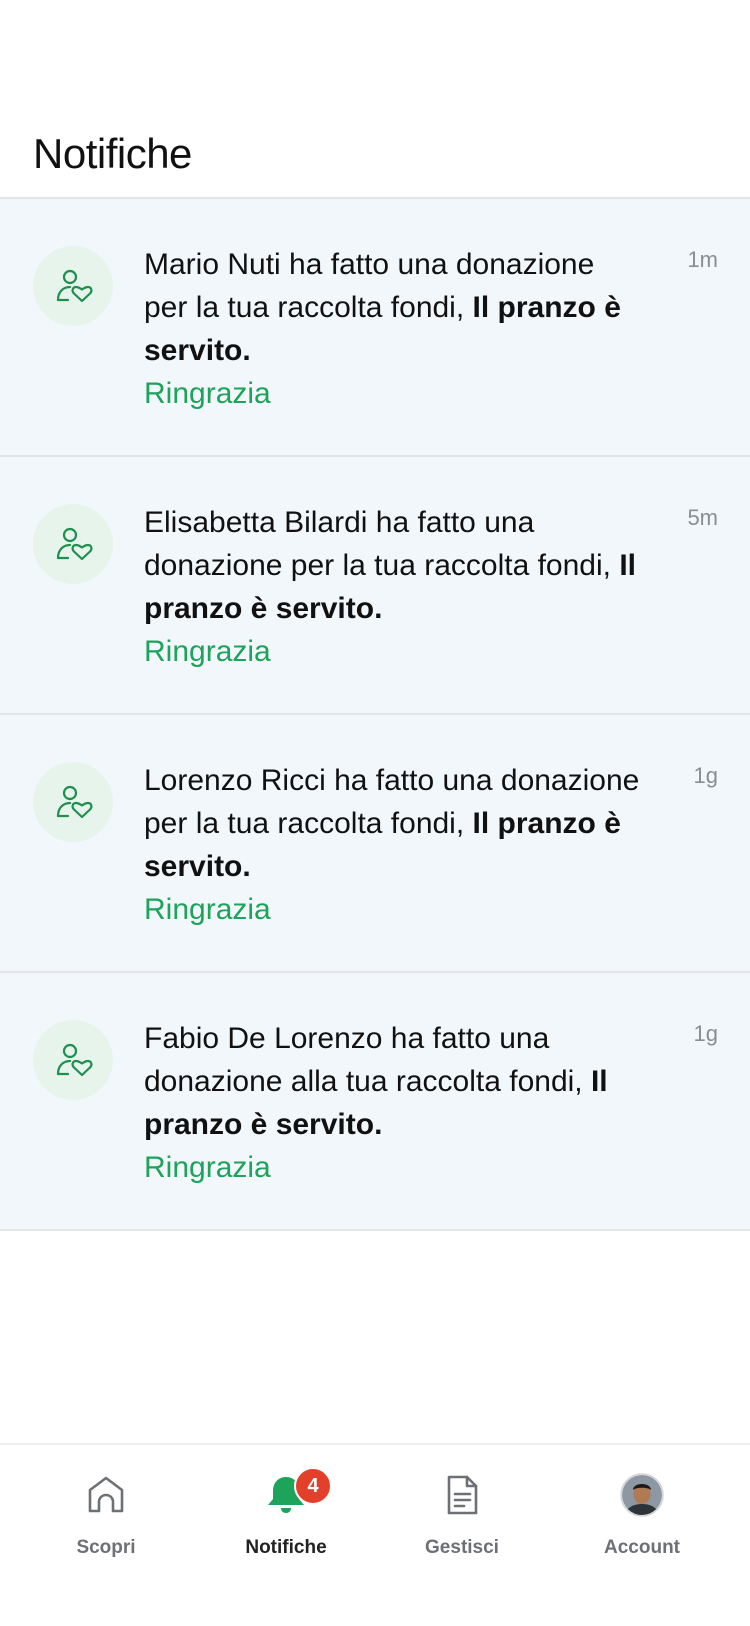  I want to click on tab-label: Notifiche, so click(286, 1547).